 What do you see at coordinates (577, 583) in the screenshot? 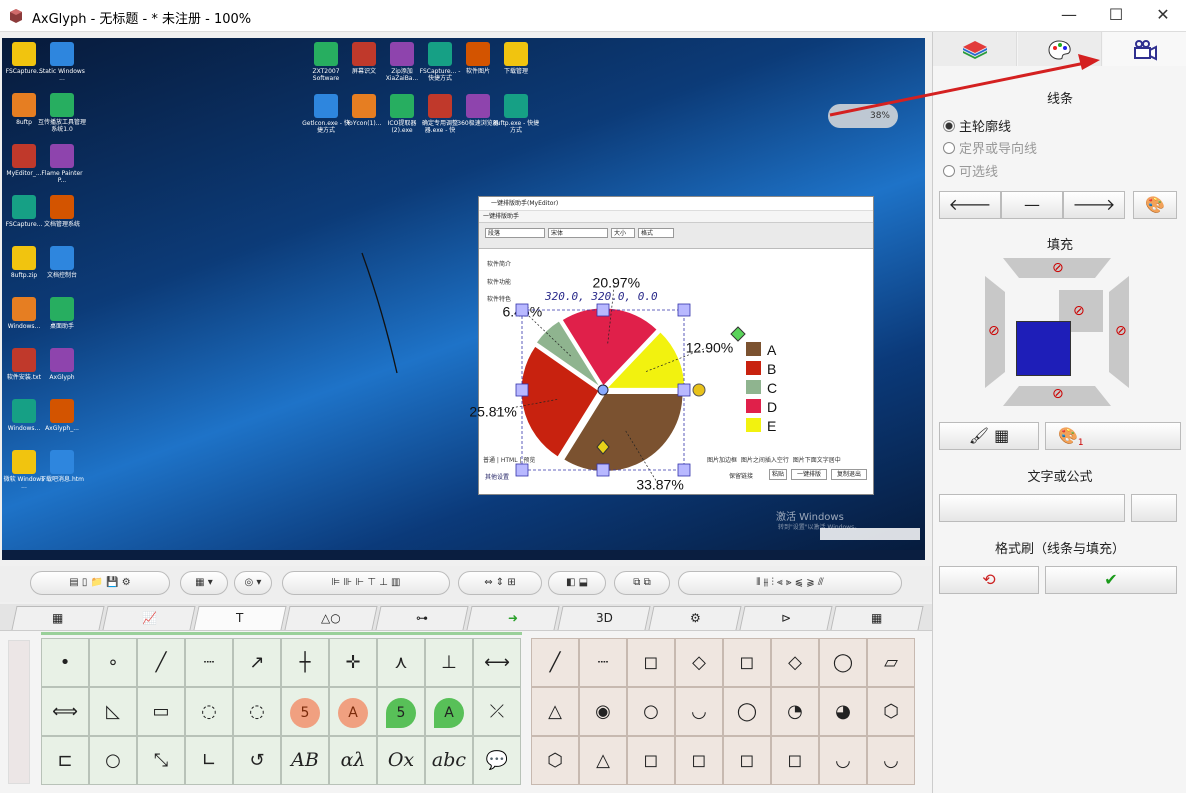
I see `flip-tools-group: ◧ ⬓` at bounding box center [577, 583].